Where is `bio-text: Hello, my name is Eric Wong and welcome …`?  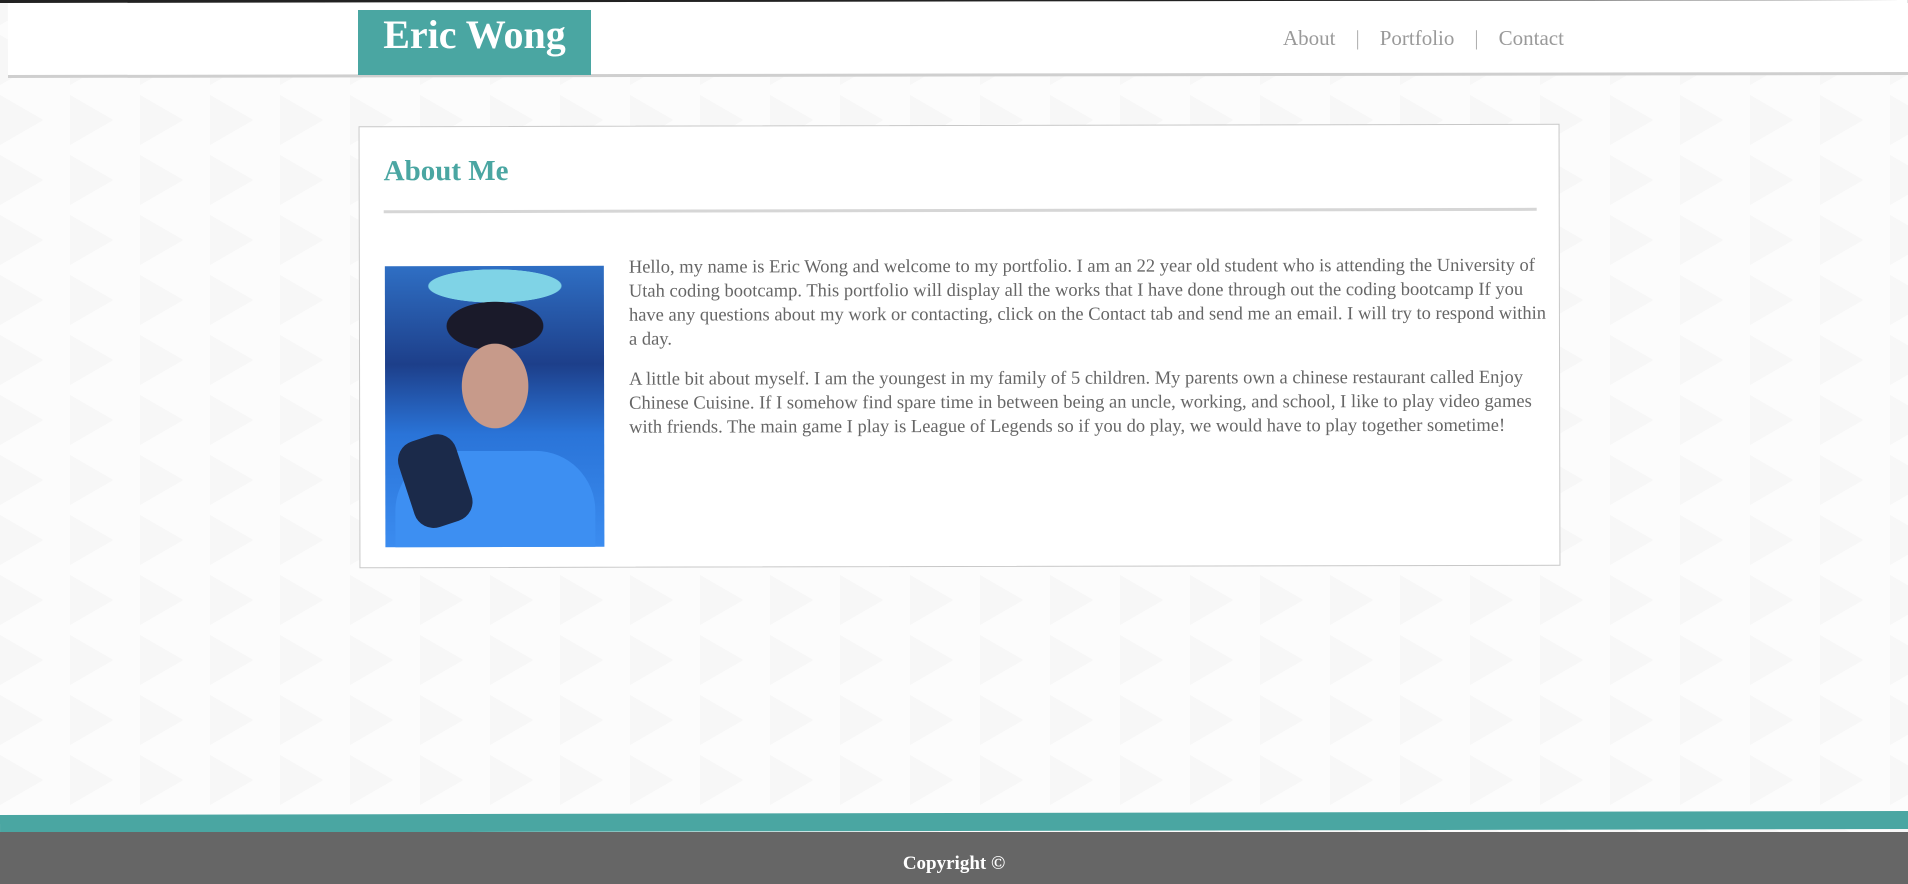 bio-text: Hello, my name is Eric Wong and welcome … is located at coordinates (1090, 355).